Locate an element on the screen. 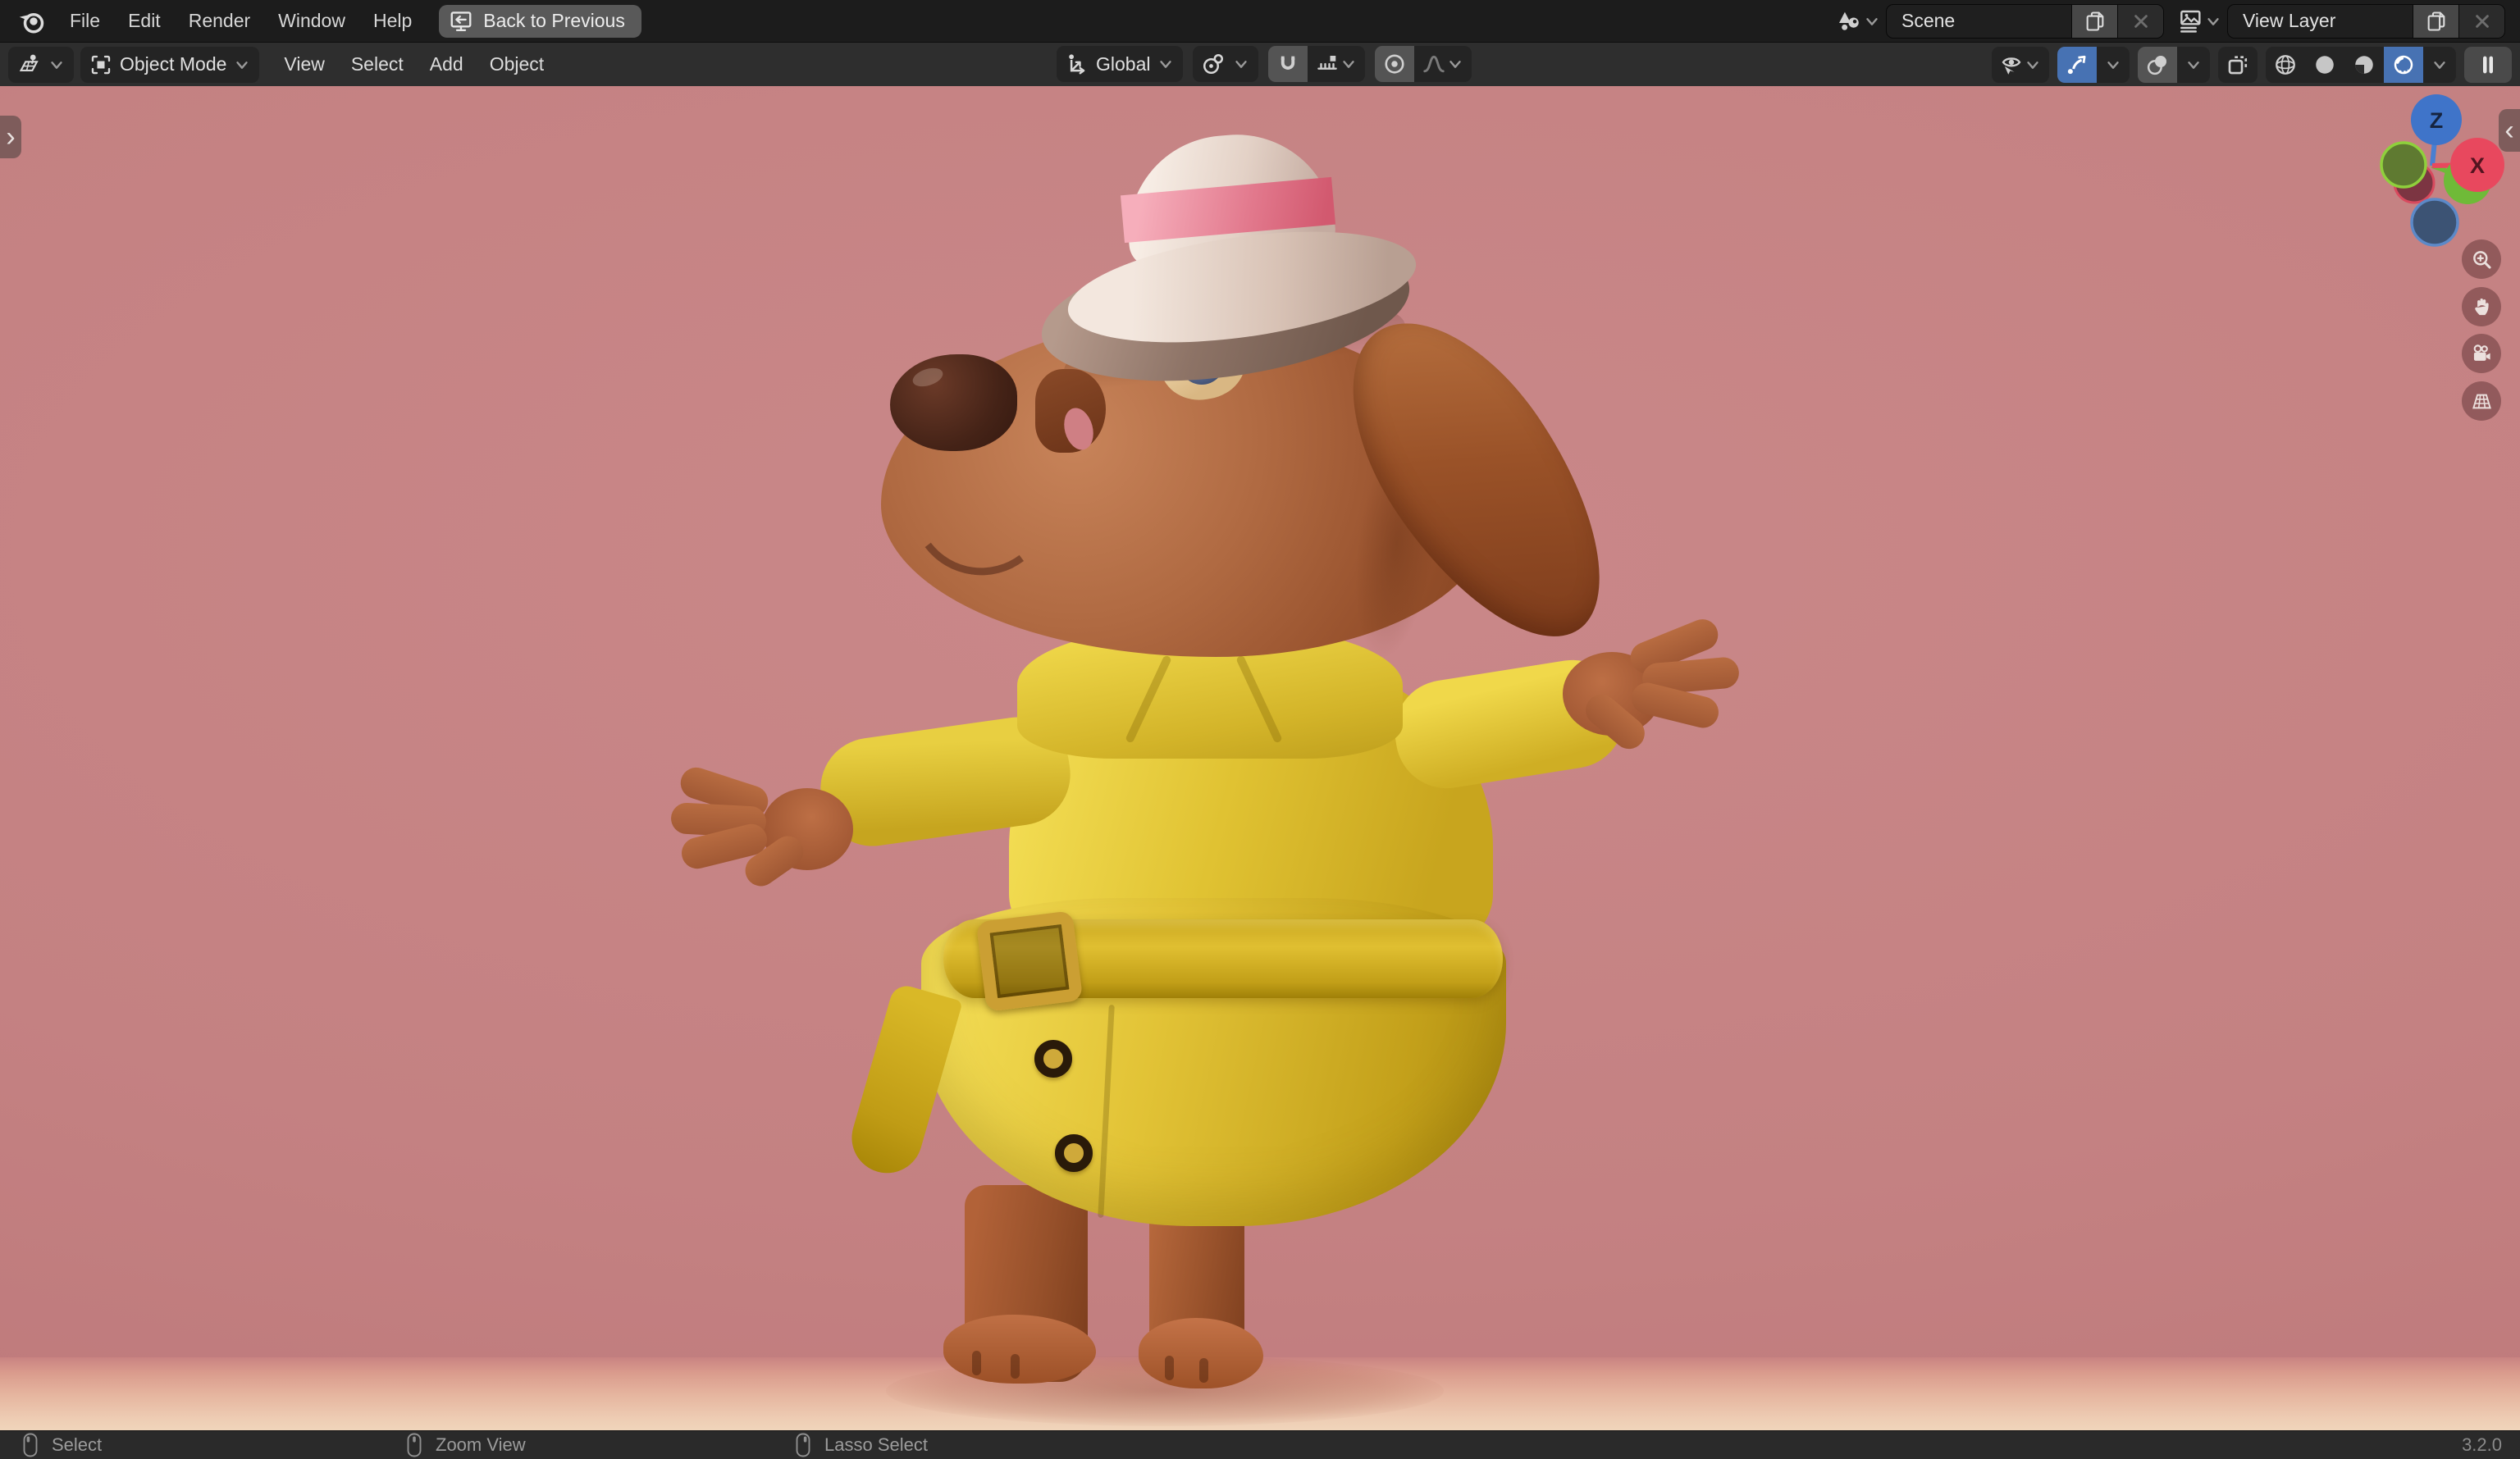  overlays-toggle is located at coordinates (2158, 65).